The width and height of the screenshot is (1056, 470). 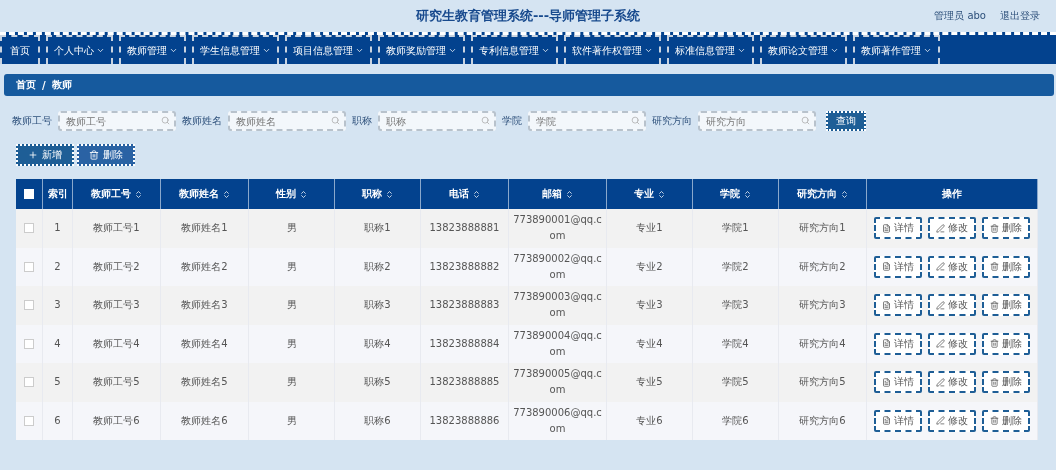 What do you see at coordinates (650, 228) in the screenshot?
I see `table-cell: 专业1` at bounding box center [650, 228].